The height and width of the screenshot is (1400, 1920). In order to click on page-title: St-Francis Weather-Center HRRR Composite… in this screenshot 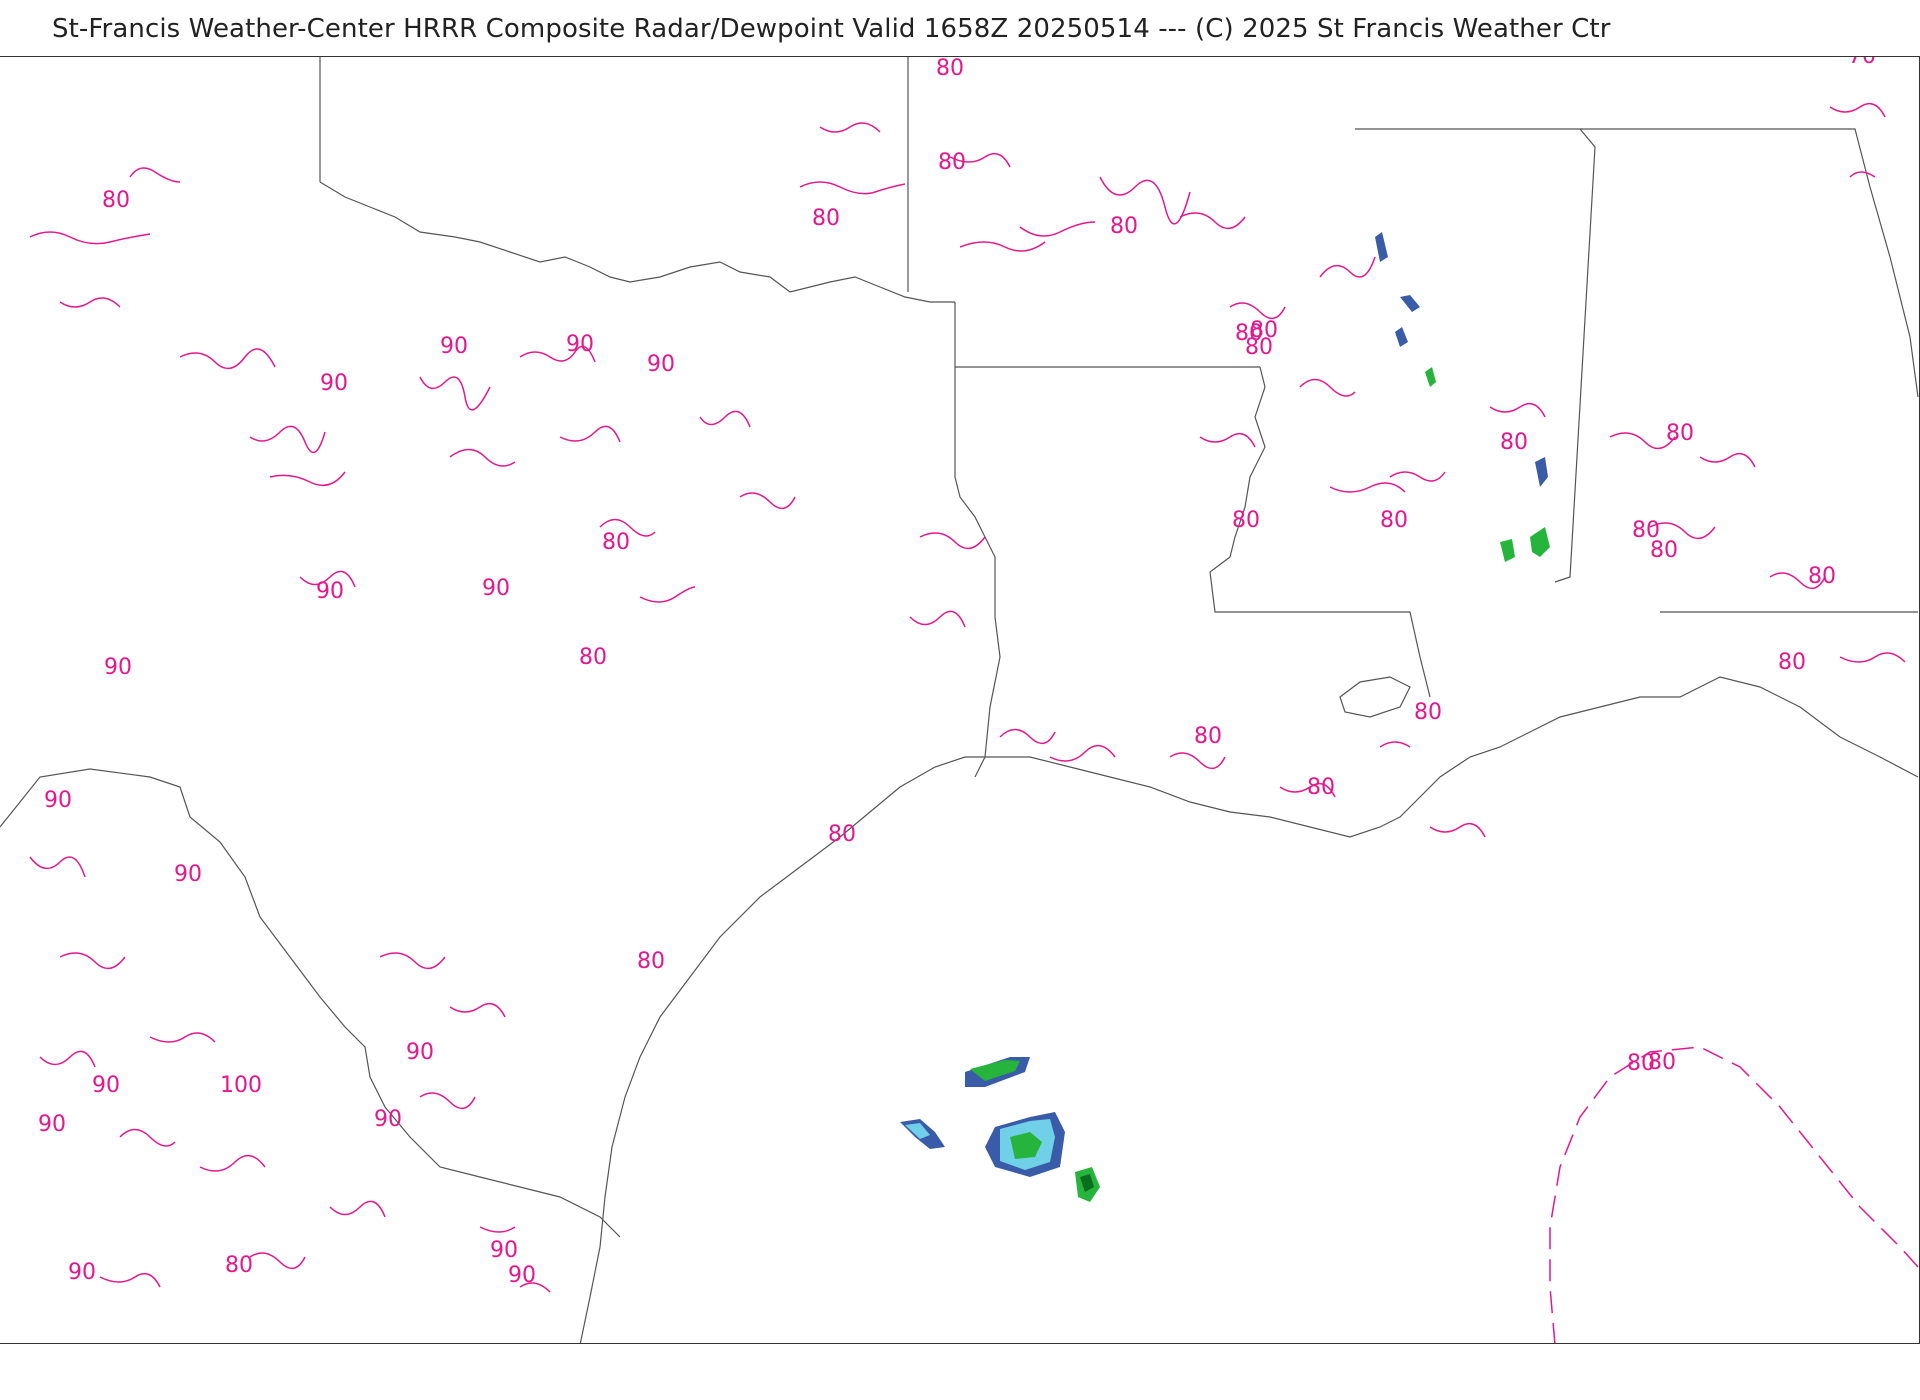, I will do `click(831, 29)`.